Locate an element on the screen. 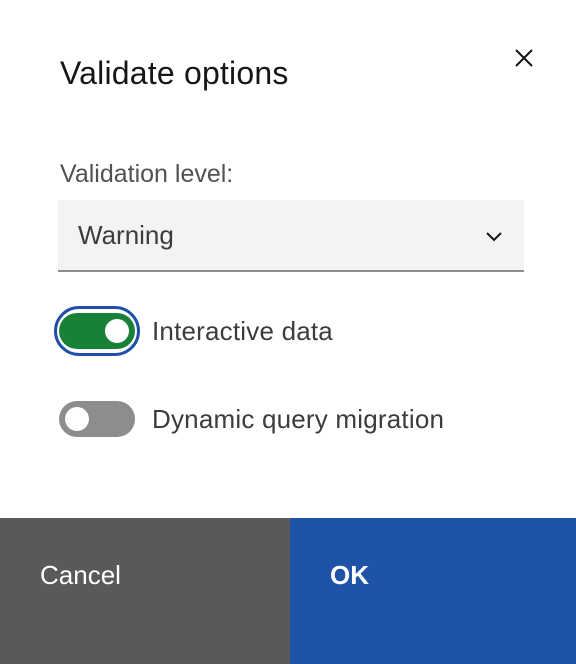  dynamic-query-migration-row: Dynamic query migration is located at coordinates (249, 419).